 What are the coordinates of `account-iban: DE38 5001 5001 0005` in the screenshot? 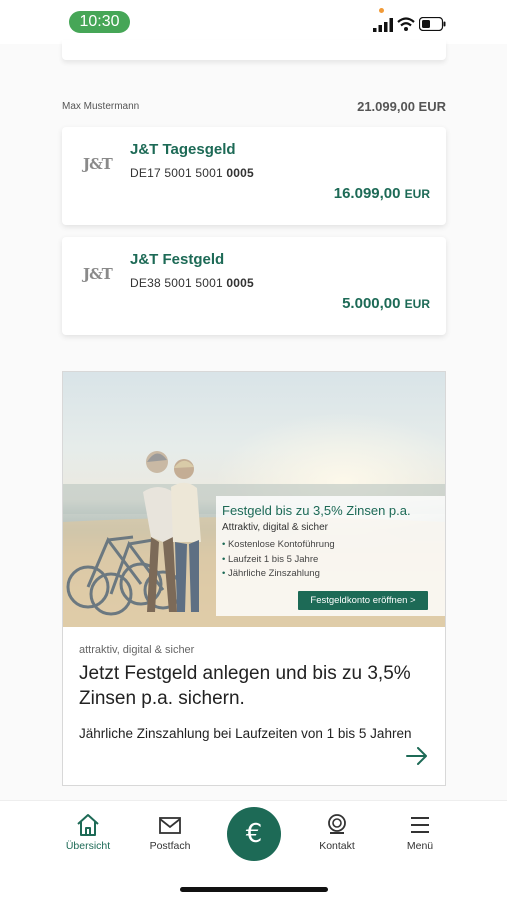 It's located at (192, 283).